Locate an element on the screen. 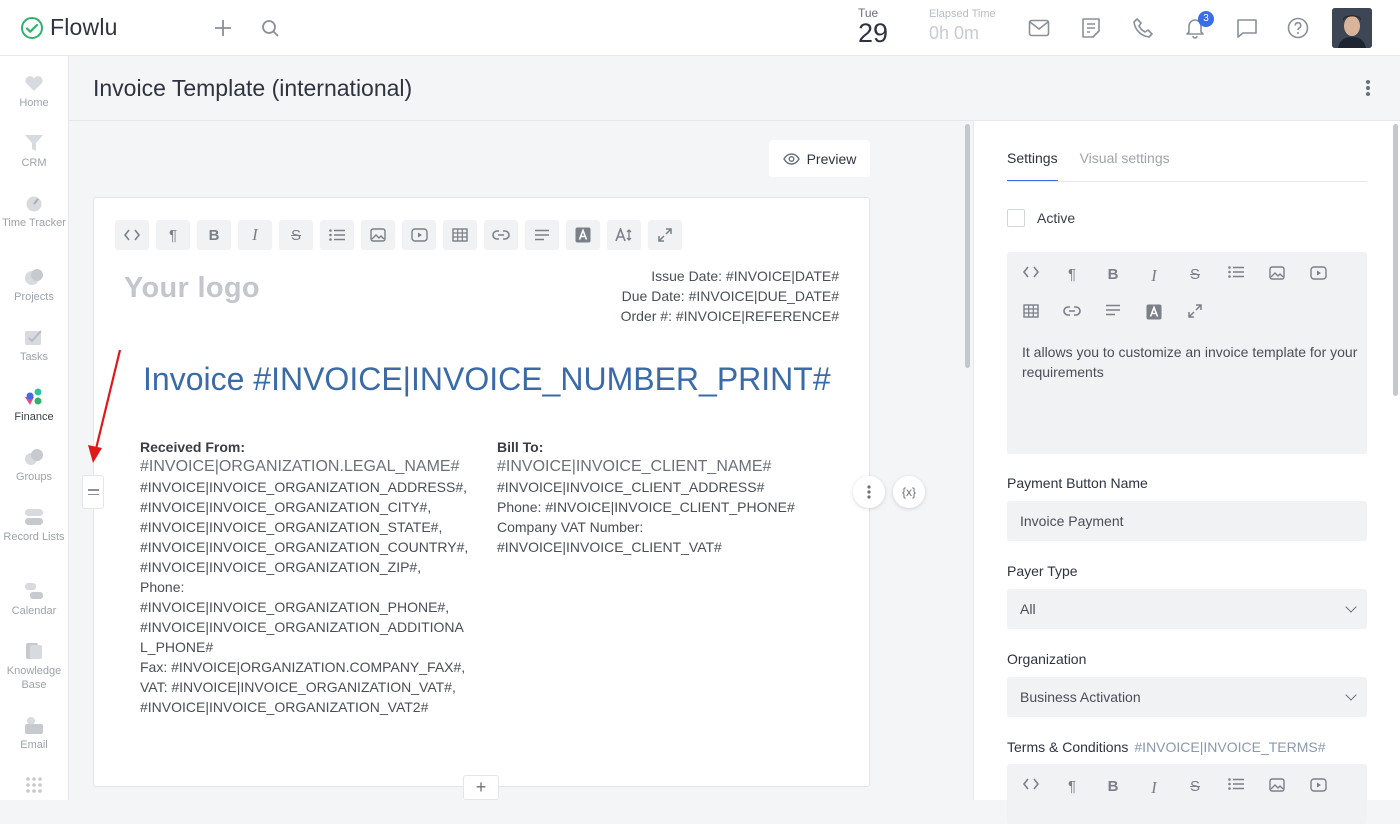 The image size is (1400, 824). code-view-button is located at coordinates (132, 235).